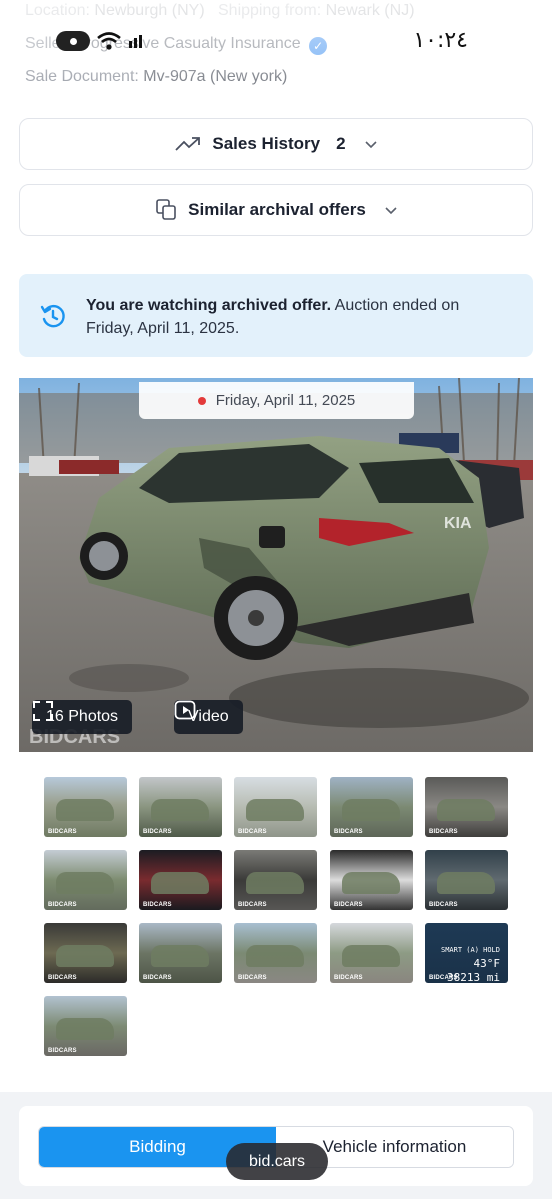 This screenshot has width=552, height=1199. What do you see at coordinates (270, 10) in the screenshot?
I see `shipping-label: Shipping from:` at bounding box center [270, 10].